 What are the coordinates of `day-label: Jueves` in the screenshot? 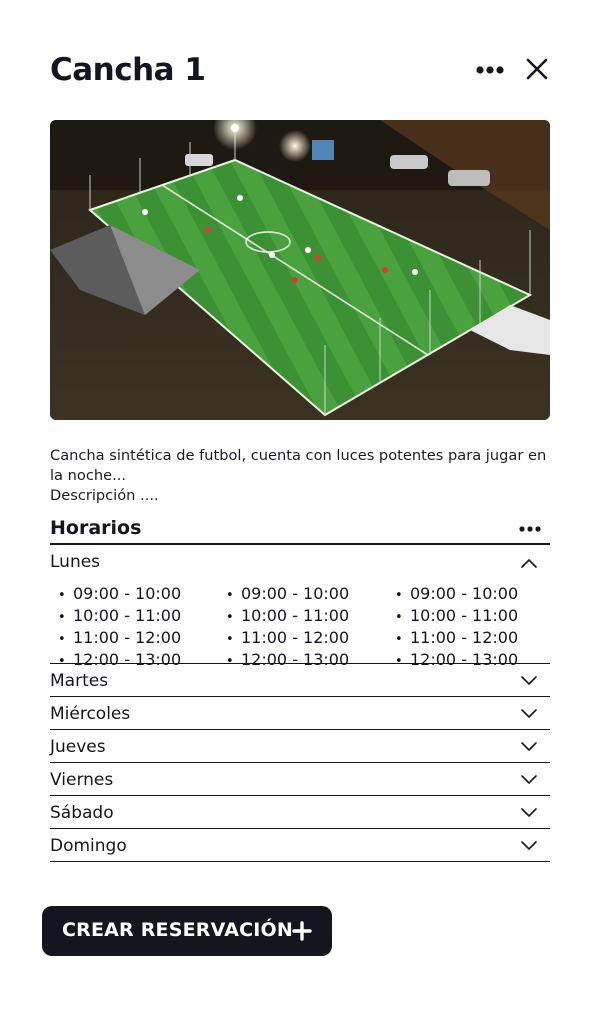 It's located at (78, 747).